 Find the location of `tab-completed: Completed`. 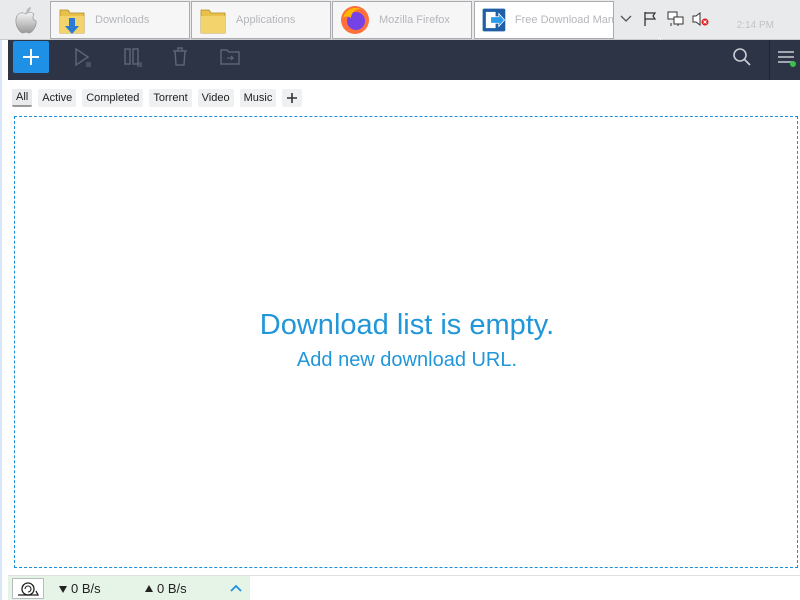

tab-completed: Completed is located at coordinates (113, 98).